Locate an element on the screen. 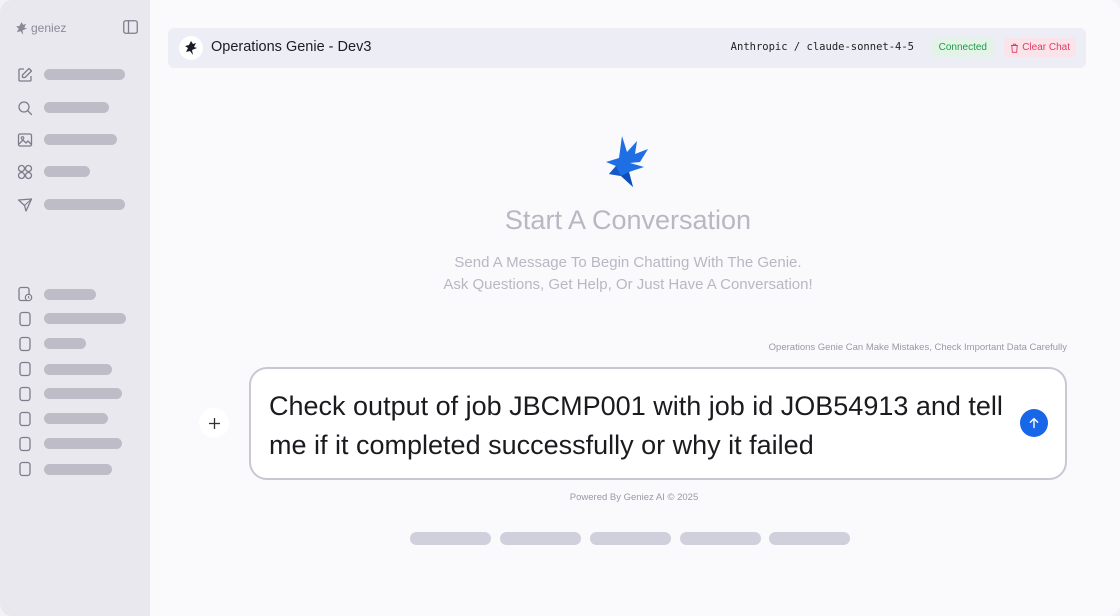  clear-chat-button: Clear Chat is located at coordinates (1040, 47).